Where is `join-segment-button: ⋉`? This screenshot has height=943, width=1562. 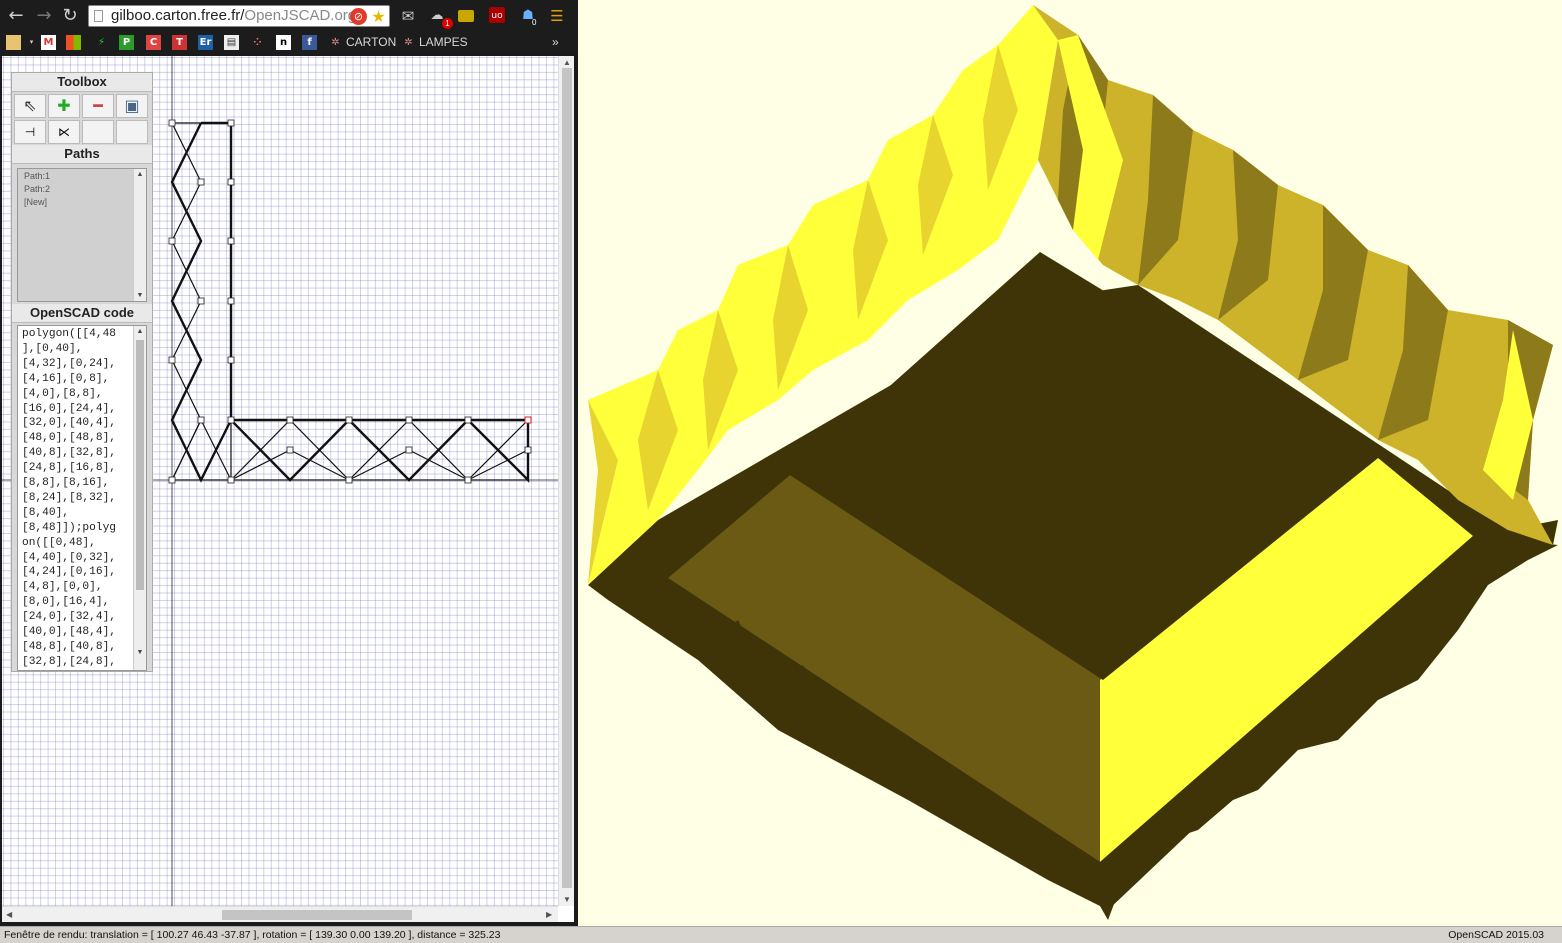
join-segment-button: ⋉ is located at coordinates (64, 132).